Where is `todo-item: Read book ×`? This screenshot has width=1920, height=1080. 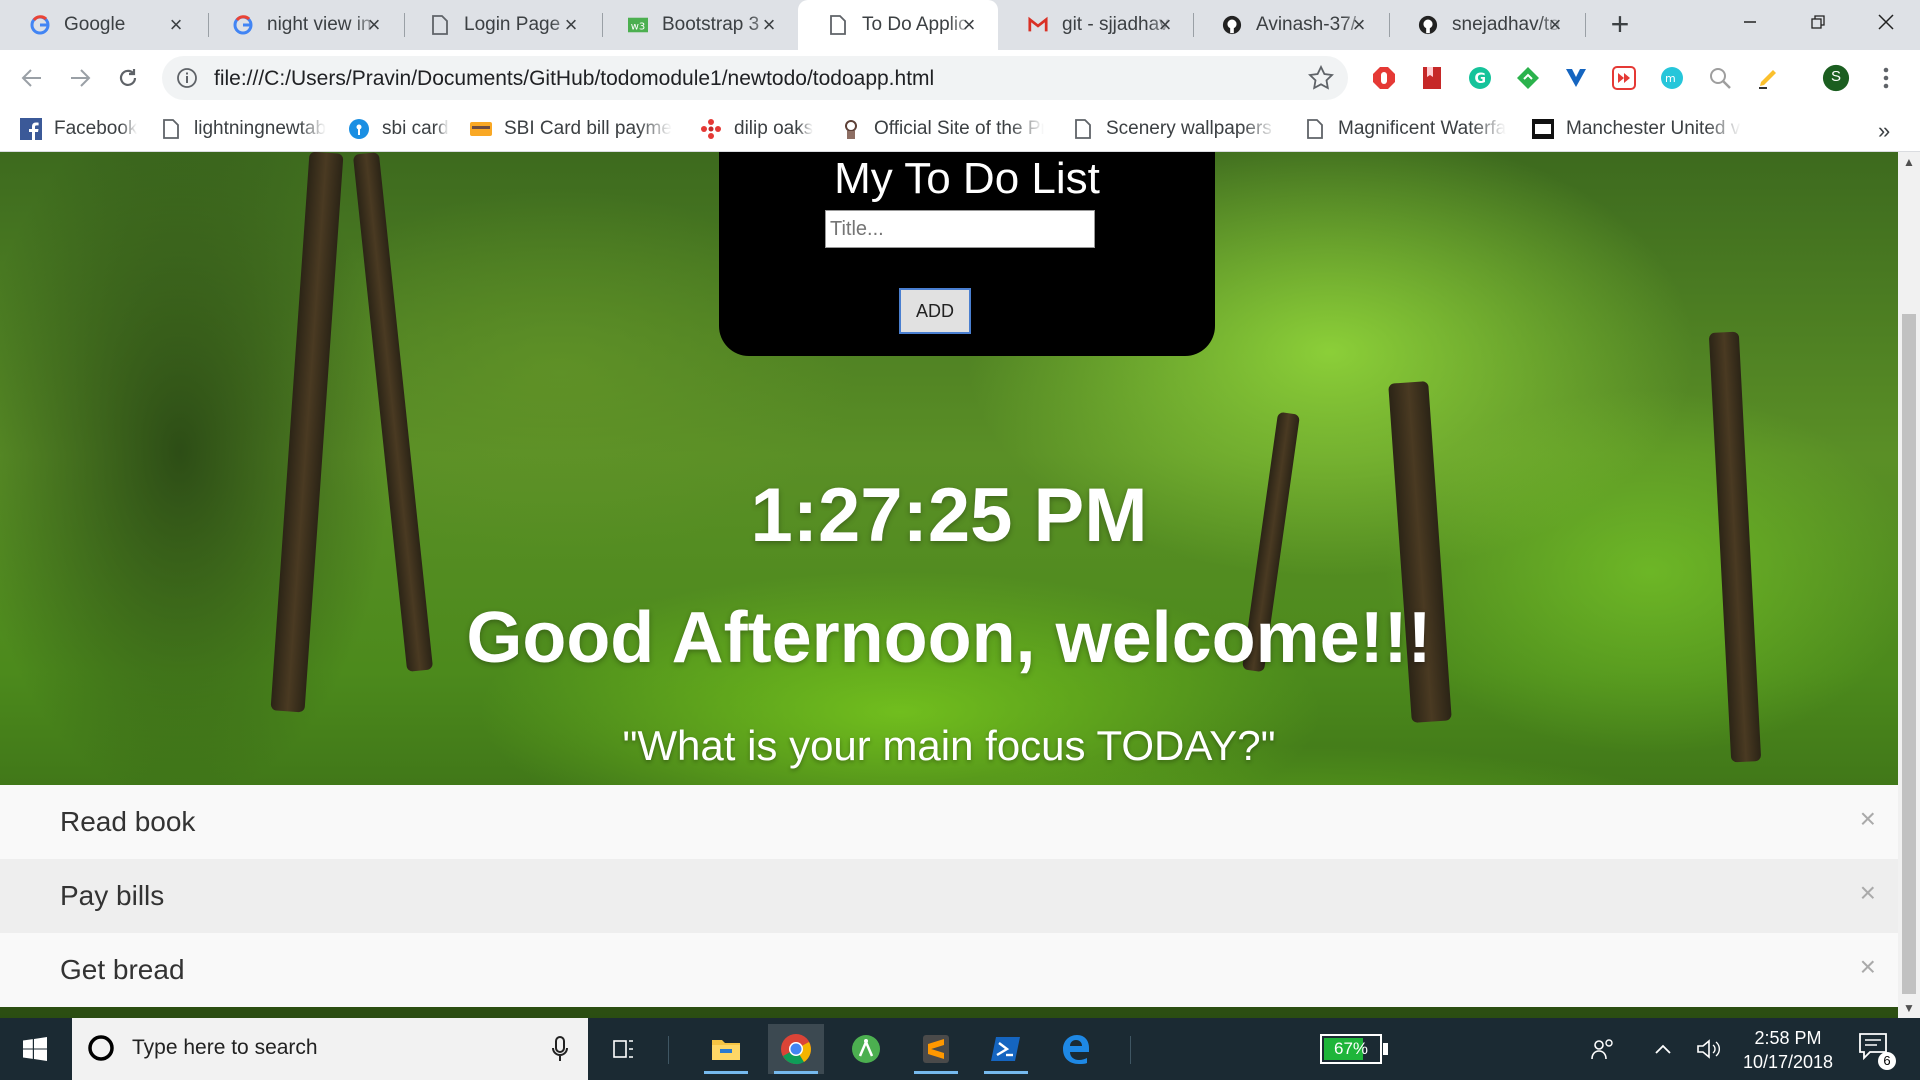
todo-item: Read book × is located at coordinates (949, 822).